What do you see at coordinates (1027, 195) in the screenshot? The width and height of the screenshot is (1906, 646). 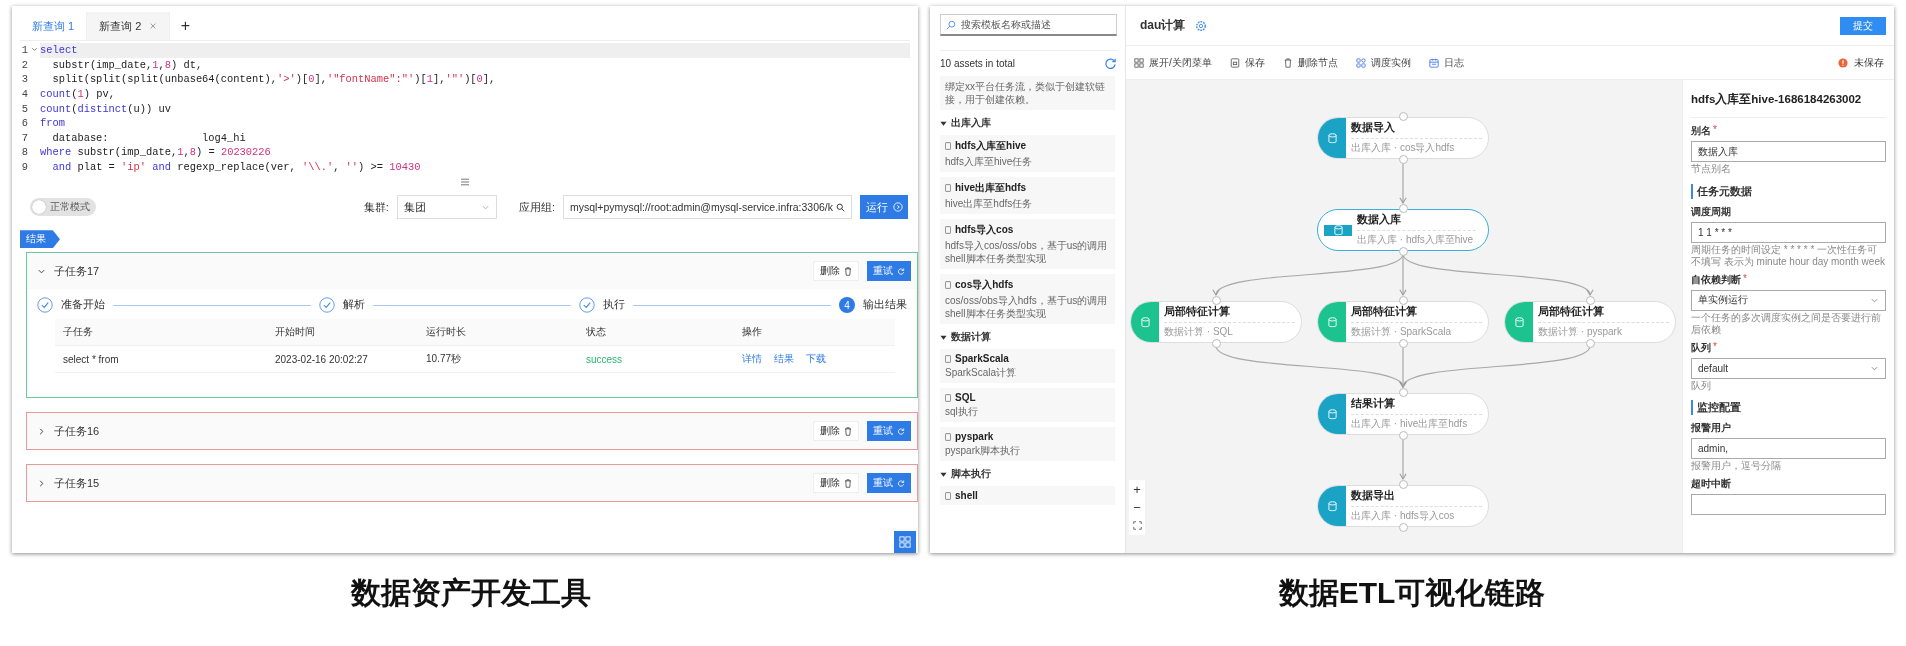 I see `template-card: hive出库至hdfs hive出库至hdfs任务` at bounding box center [1027, 195].